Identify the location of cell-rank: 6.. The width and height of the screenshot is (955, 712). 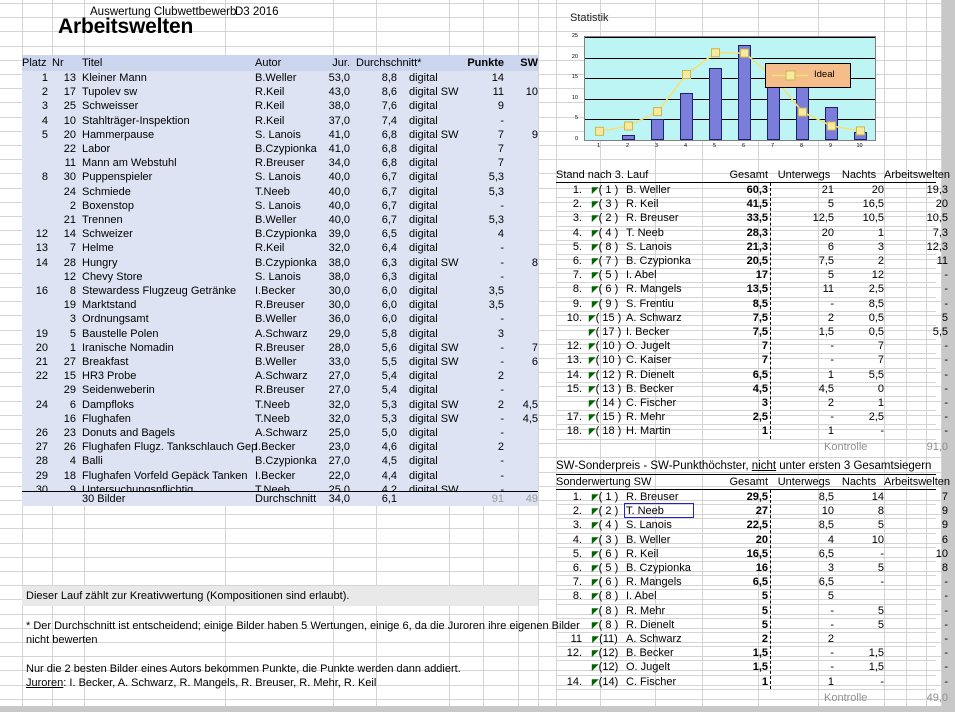
(569, 568).